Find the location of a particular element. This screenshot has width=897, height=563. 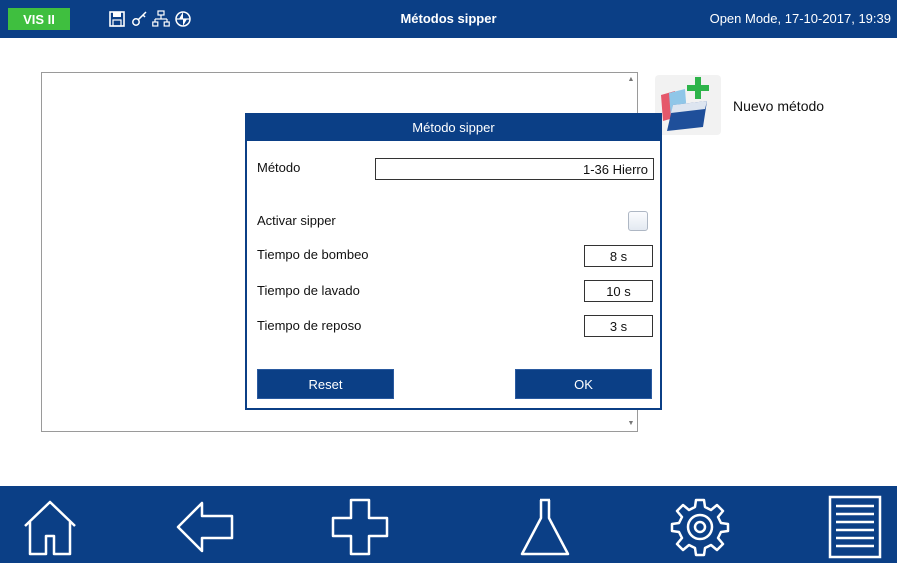

pump-time-field is located at coordinates (618, 256).